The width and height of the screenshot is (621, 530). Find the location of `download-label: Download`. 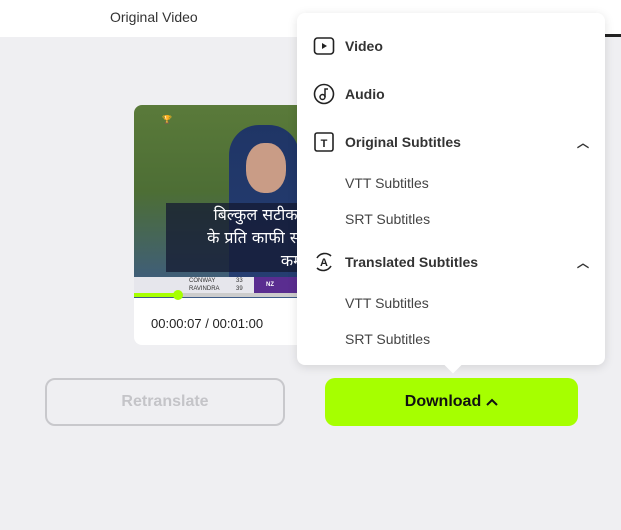

download-label: Download is located at coordinates (443, 401).